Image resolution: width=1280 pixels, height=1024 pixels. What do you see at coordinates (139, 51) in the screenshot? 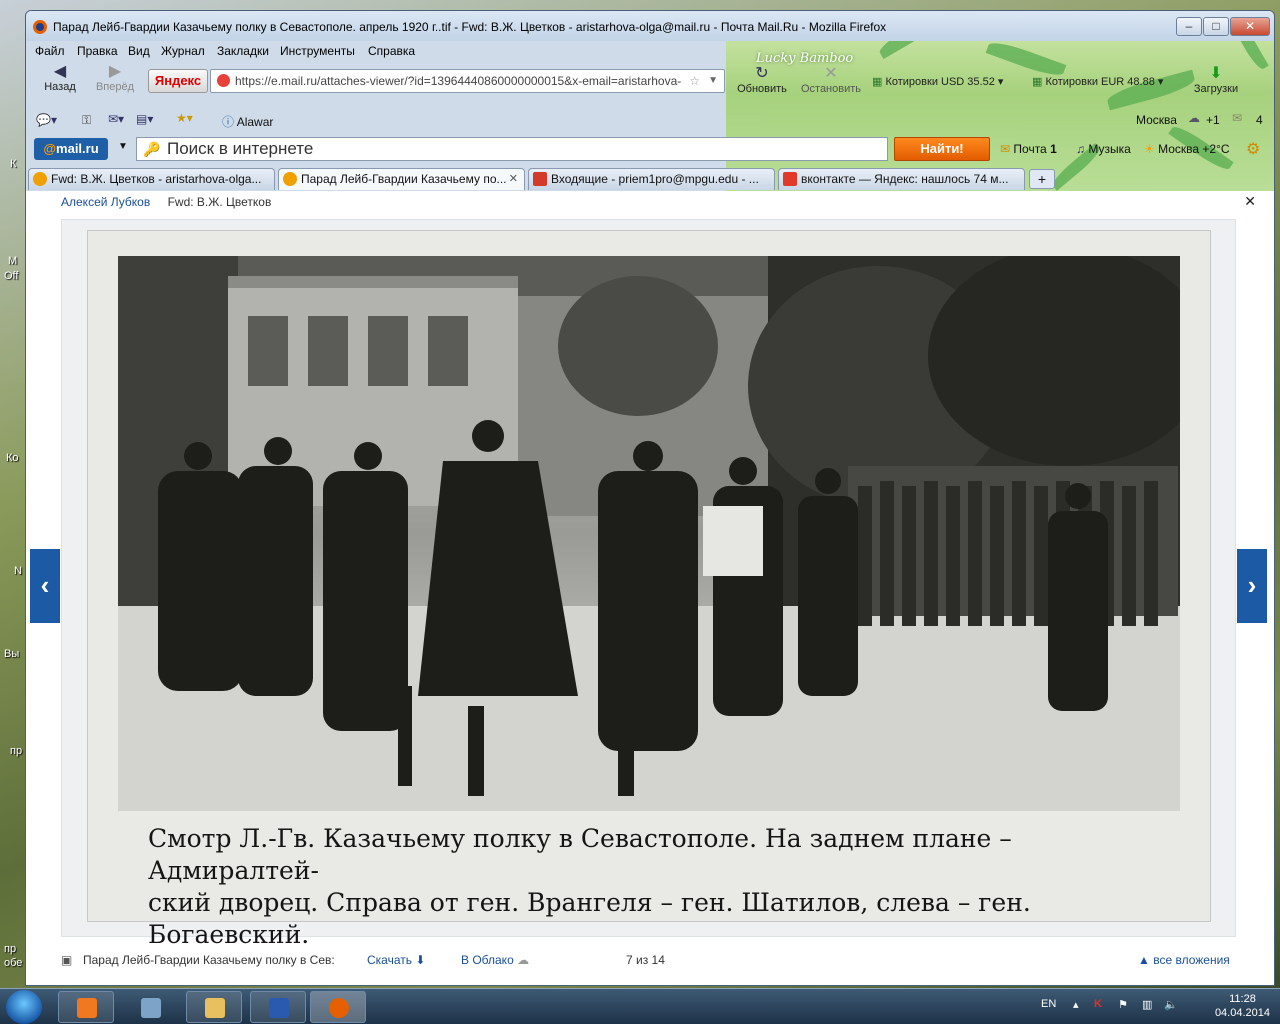
I see `menu-view: Вид` at bounding box center [139, 51].